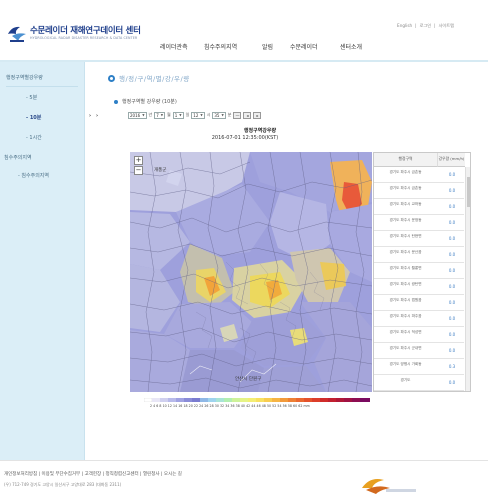 This screenshot has height=504, width=488. Describe the element at coordinates (419, 287) in the screenshot. I see `table-row: 경기도 파주시 광탄면 0.0` at that location.